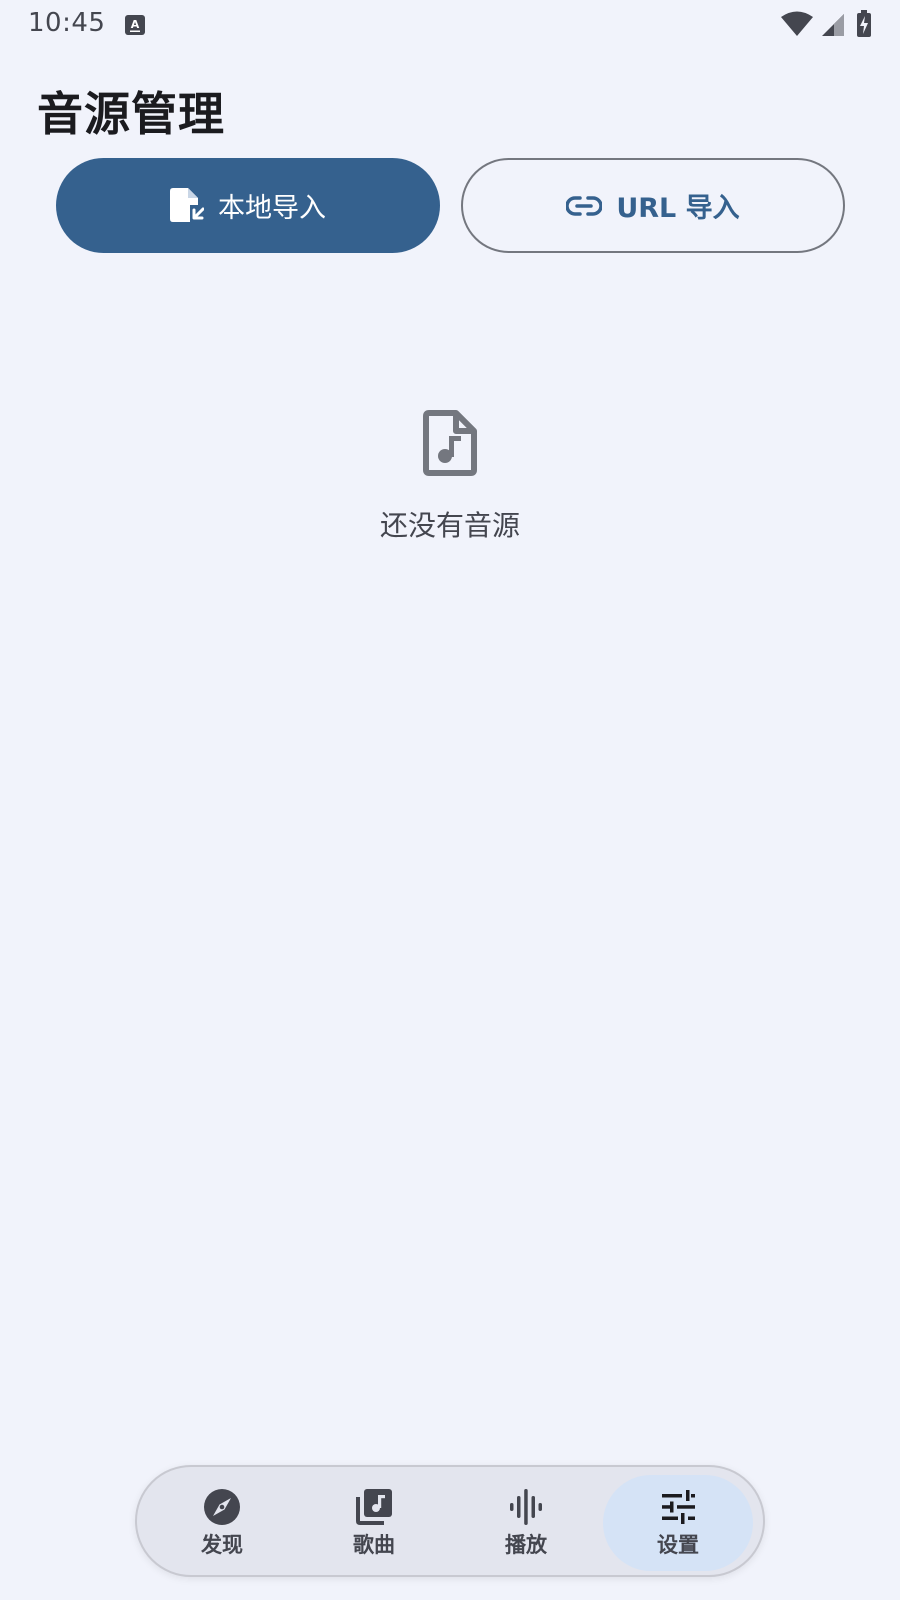 The width and height of the screenshot is (900, 1600). What do you see at coordinates (526, 1545) in the screenshot?
I see `nav-label-playing: 播放` at bounding box center [526, 1545].